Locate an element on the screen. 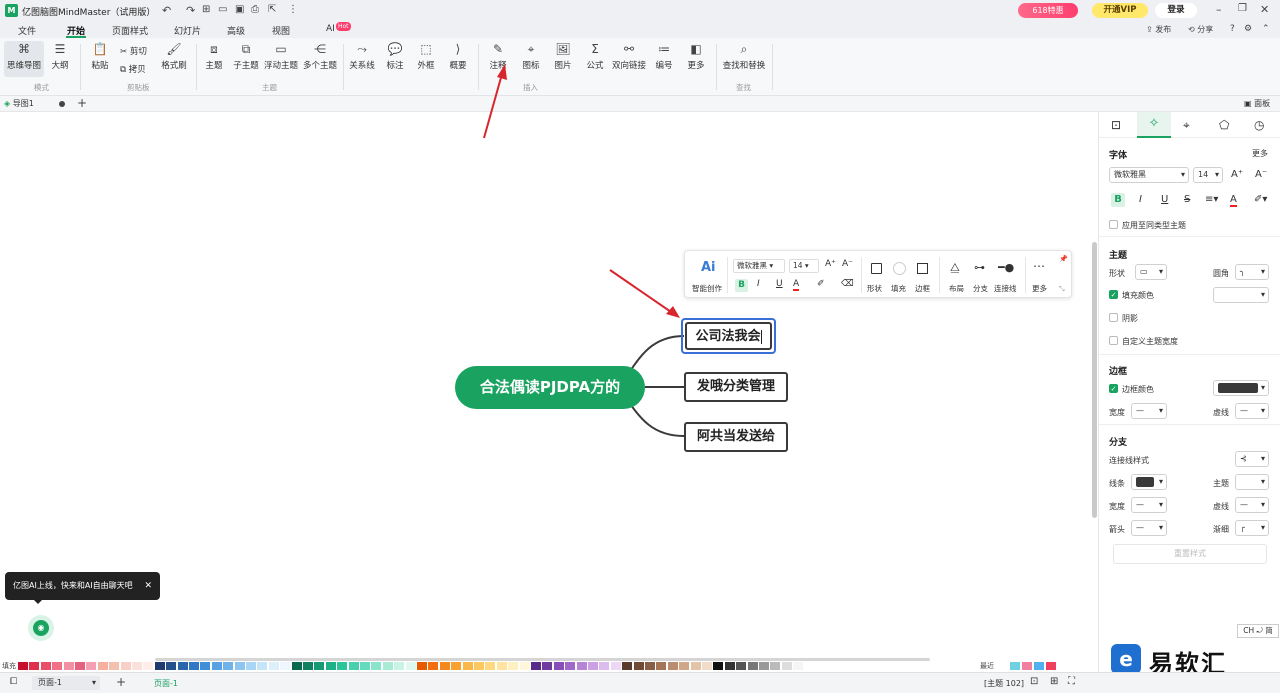 Image resolution: width=1280 pixels, height=693 pixels. central-topic: 合法偶读PJDPA方的 is located at coordinates (550, 387).